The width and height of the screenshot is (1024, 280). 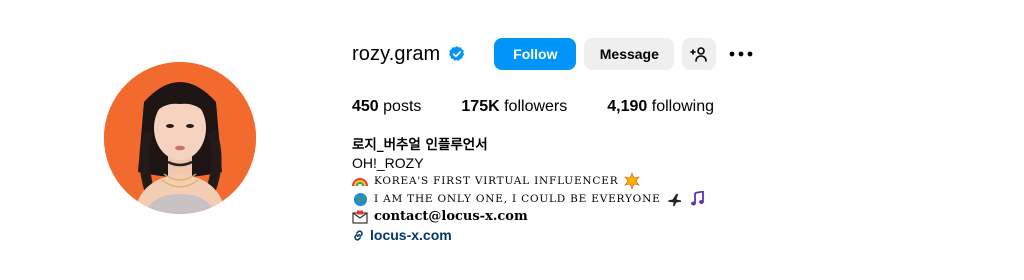 I want to click on bio-contact-line: contact@locus-x.com, so click(x=672, y=217).